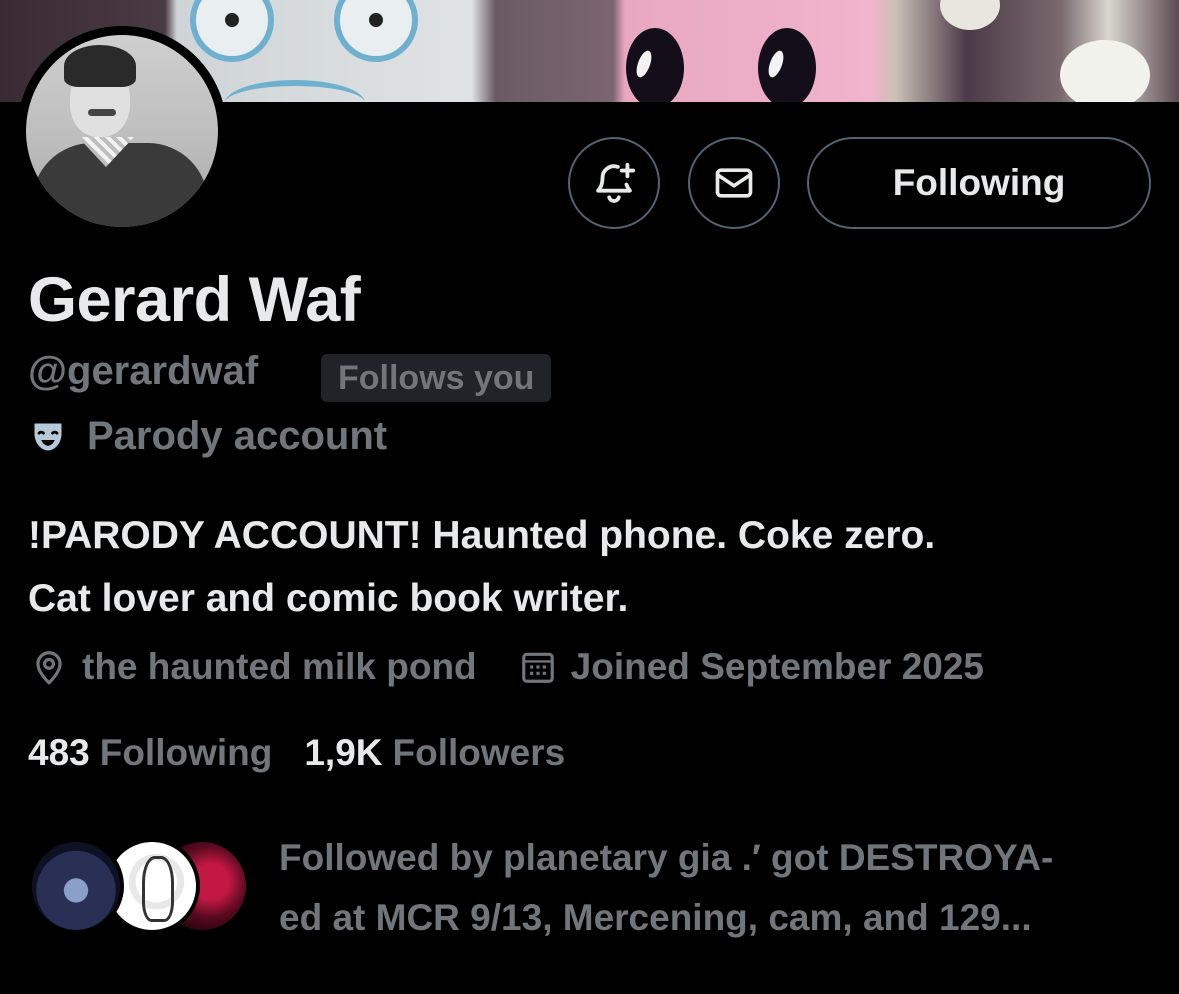  Describe the element at coordinates (279, 666) in the screenshot. I see `location-text: the haunted milk pond` at that location.